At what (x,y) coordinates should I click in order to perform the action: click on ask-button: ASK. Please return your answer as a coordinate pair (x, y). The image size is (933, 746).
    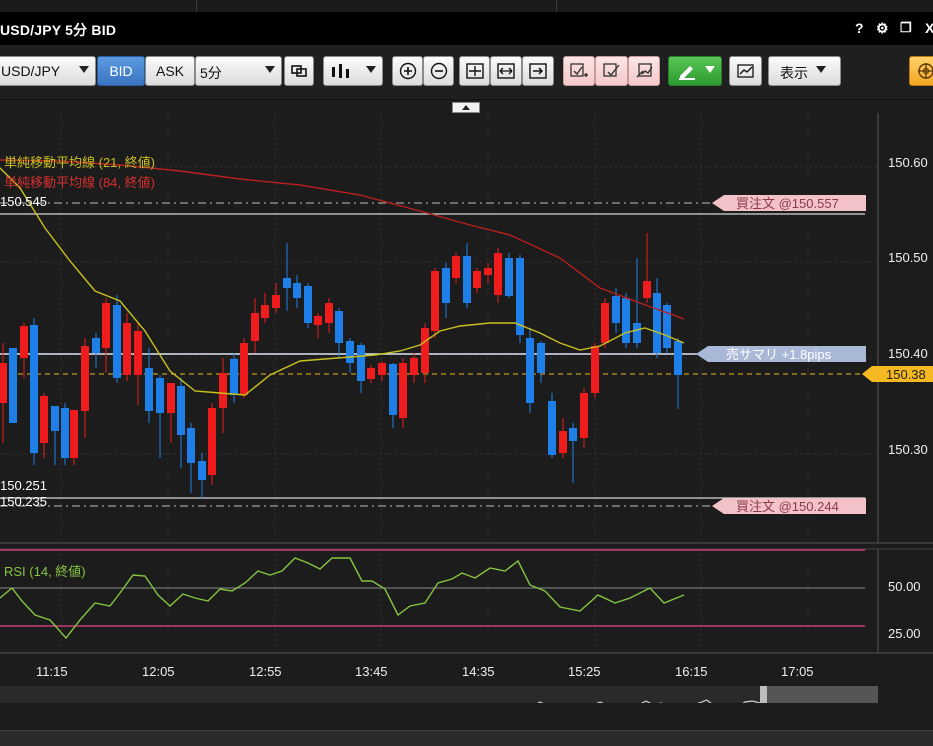
    Looking at the image, I should click on (170, 71).